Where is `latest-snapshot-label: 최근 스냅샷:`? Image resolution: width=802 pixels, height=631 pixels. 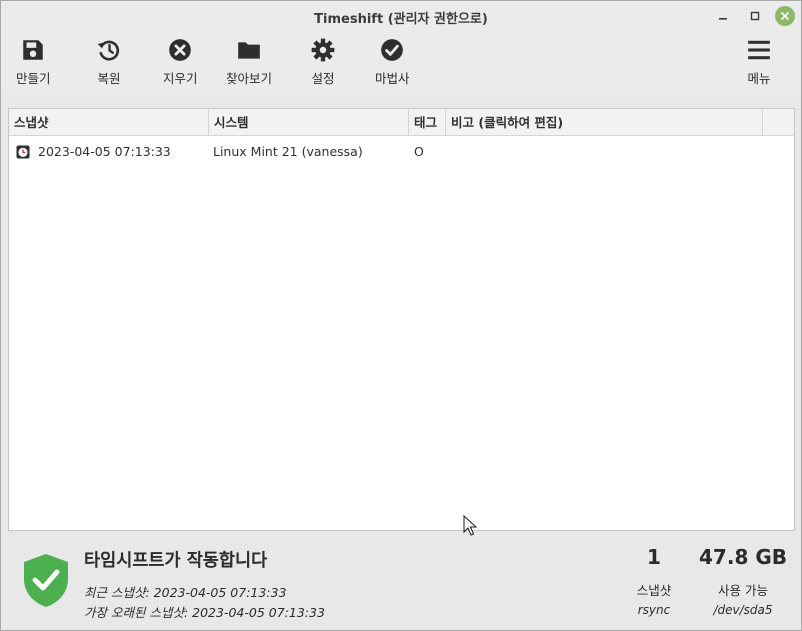
latest-snapshot-label: 최근 스냅샷: is located at coordinates (117, 592).